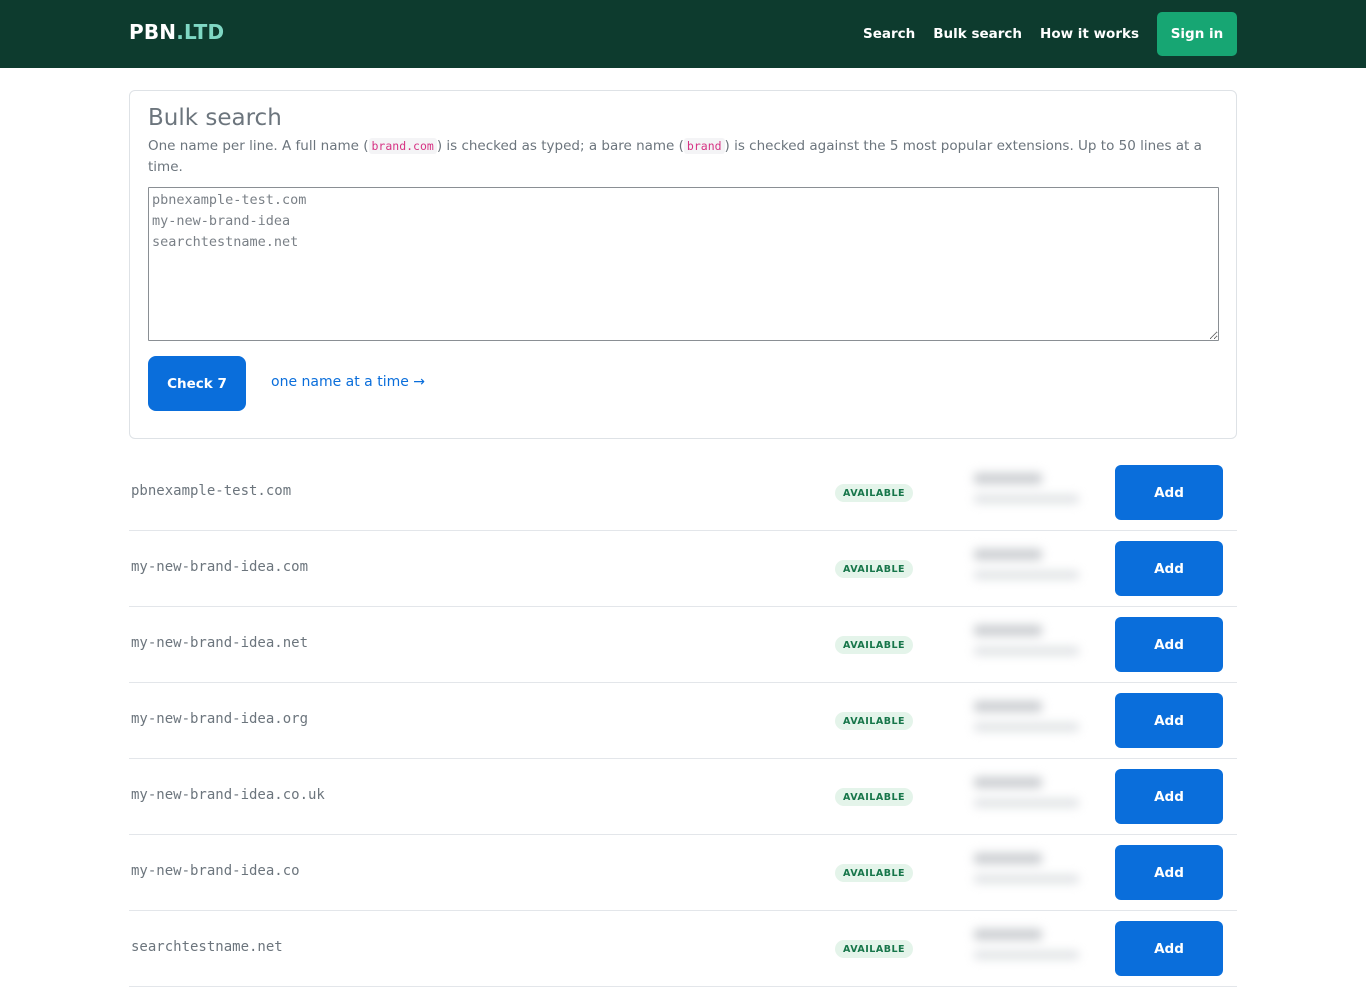 The height and width of the screenshot is (1000, 1366). I want to click on result-row: my-new-brand-idea.org AVAILABLE Add, so click(683, 721).